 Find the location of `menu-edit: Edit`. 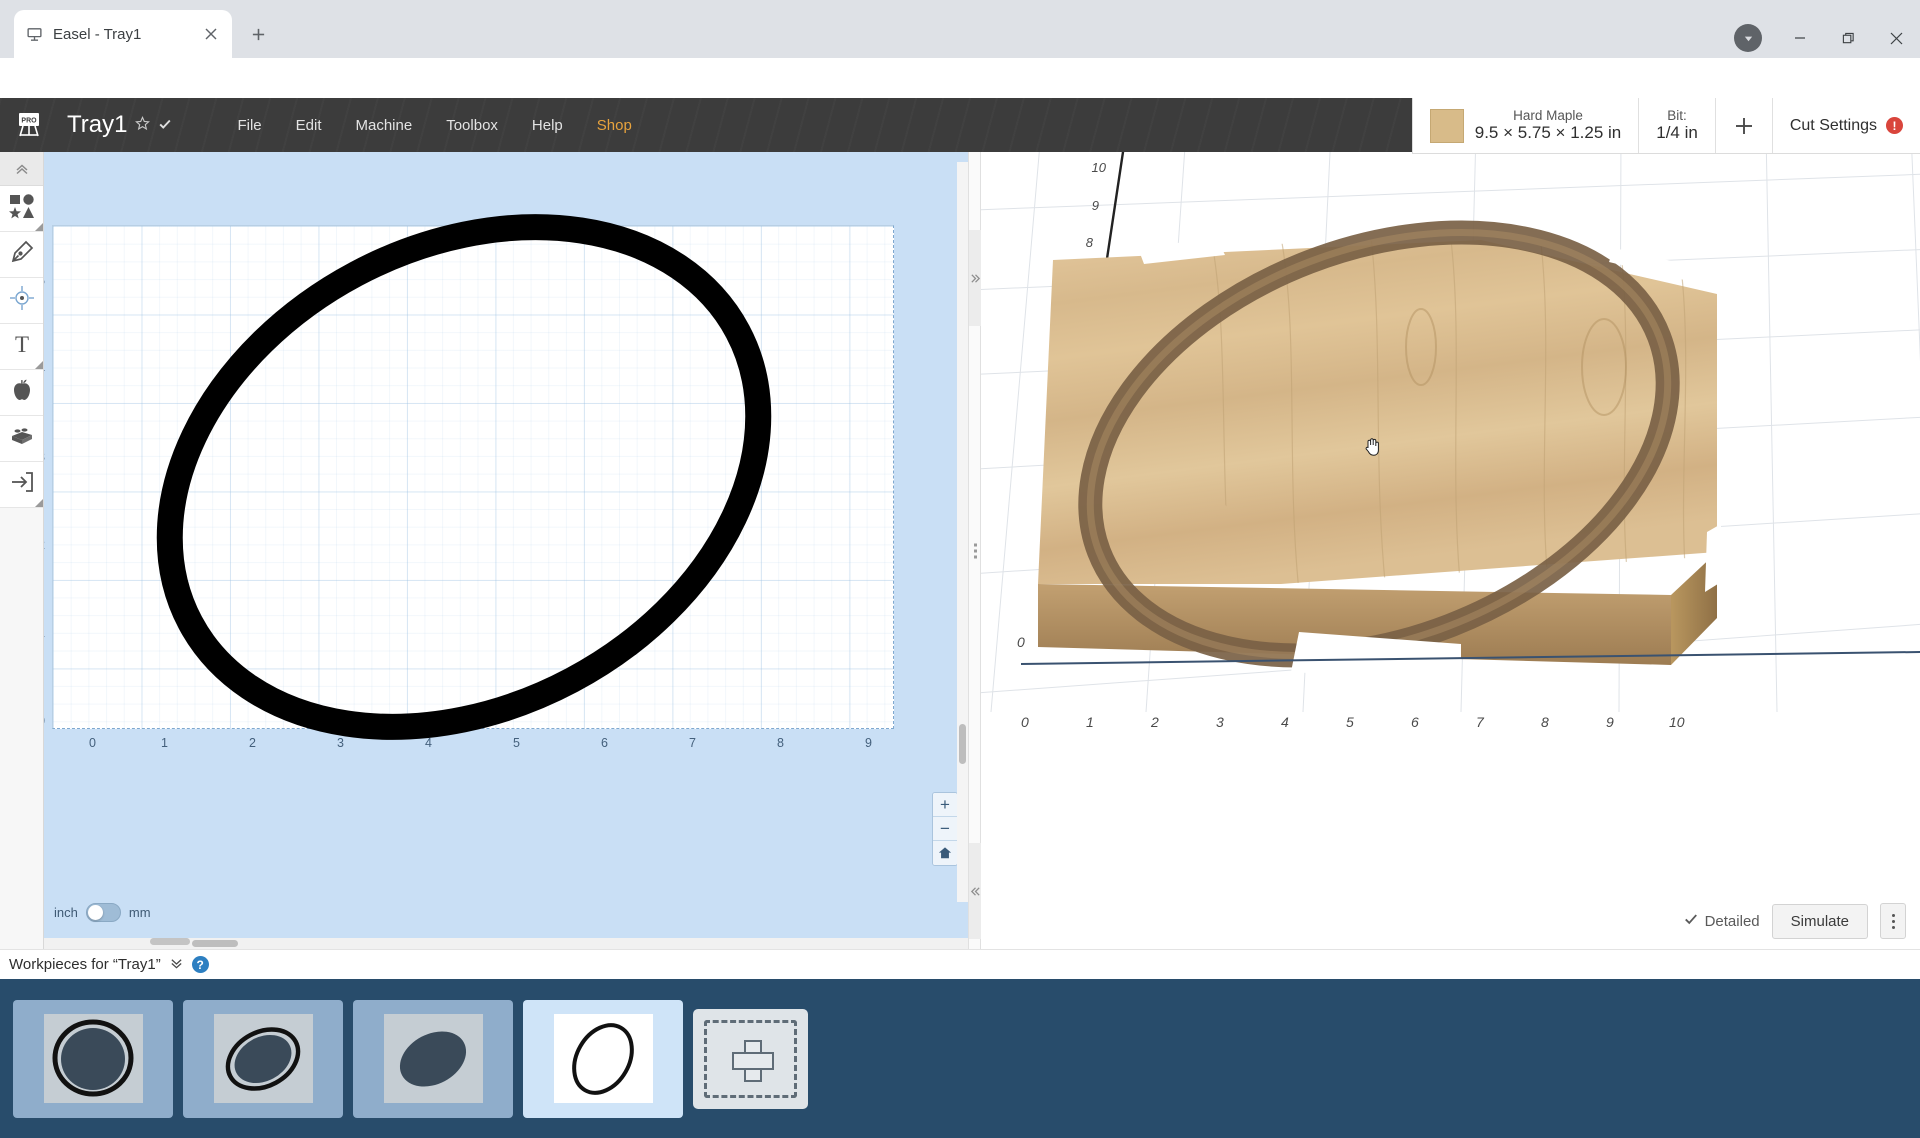

menu-edit: Edit is located at coordinates (309, 125).